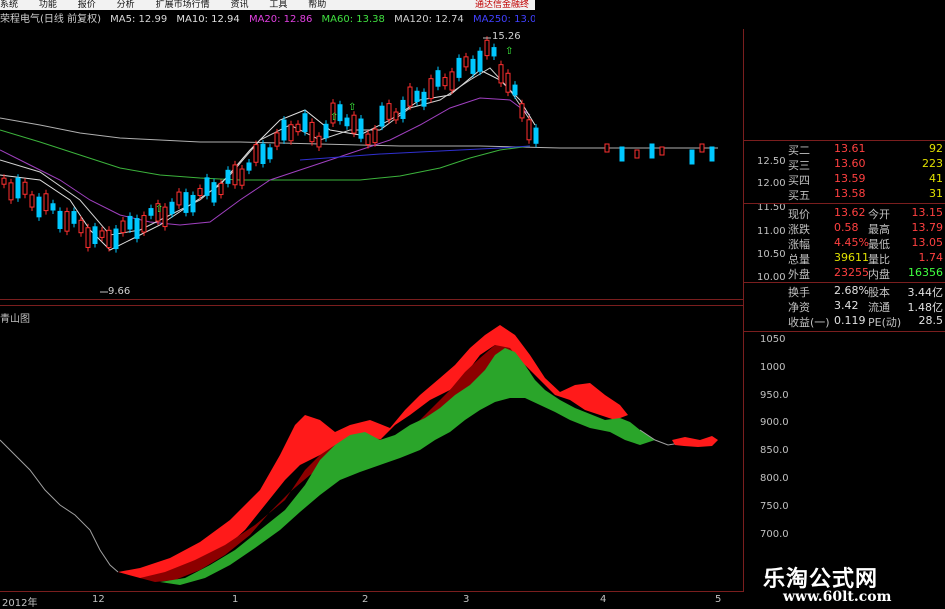  I want to click on stat-value: 3.42, so click(846, 305).